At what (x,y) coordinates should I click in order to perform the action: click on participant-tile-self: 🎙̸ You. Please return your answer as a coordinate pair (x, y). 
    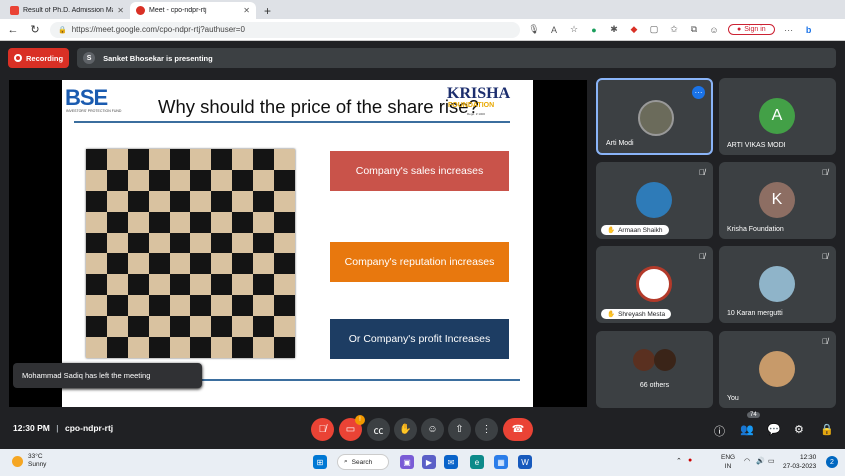
    Looking at the image, I should click on (777, 369).